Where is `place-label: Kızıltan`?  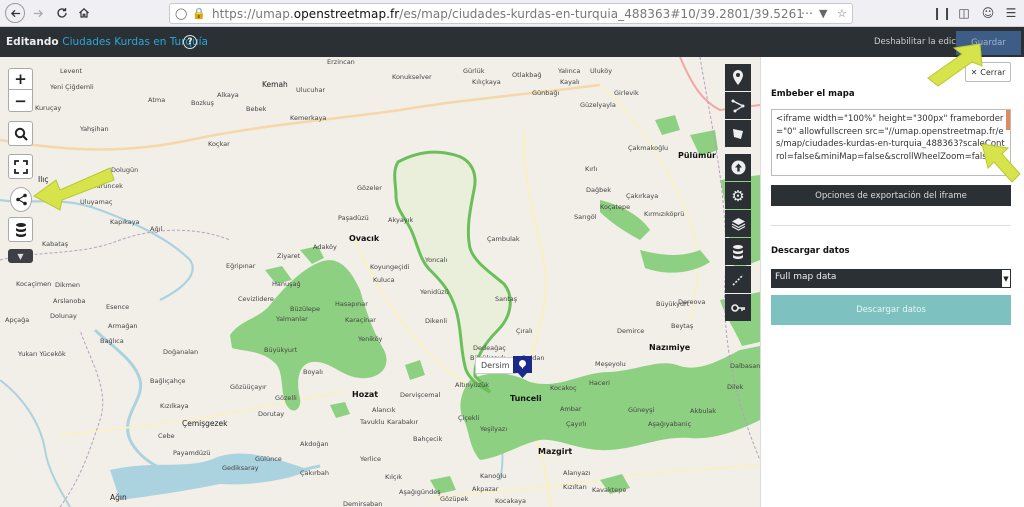 place-label: Kızıltan is located at coordinates (575, 487).